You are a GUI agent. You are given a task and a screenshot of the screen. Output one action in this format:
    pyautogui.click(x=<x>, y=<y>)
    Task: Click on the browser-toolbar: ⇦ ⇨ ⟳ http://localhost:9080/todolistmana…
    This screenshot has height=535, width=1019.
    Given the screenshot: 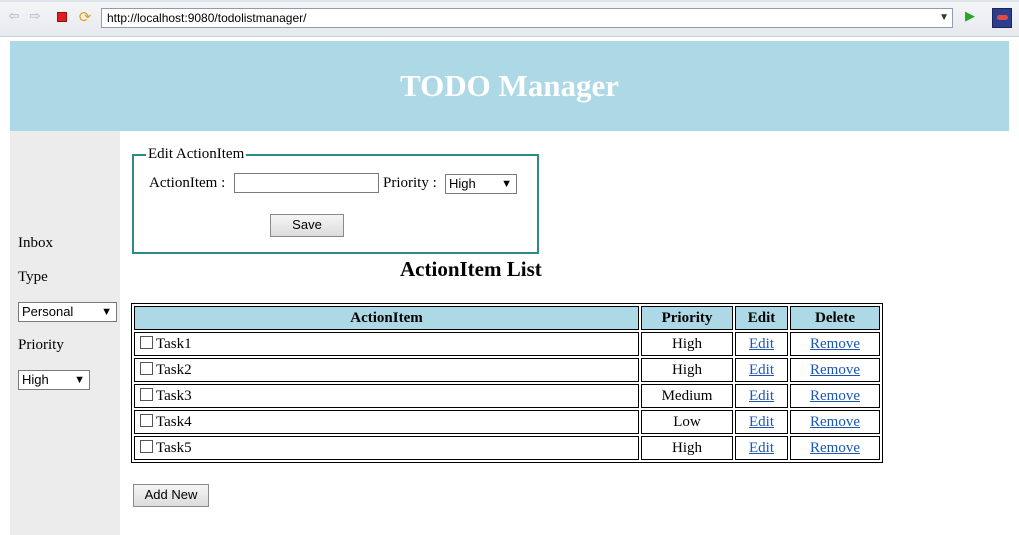 What is the action you would take?
    pyautogui.click(x=509, y=18)
    